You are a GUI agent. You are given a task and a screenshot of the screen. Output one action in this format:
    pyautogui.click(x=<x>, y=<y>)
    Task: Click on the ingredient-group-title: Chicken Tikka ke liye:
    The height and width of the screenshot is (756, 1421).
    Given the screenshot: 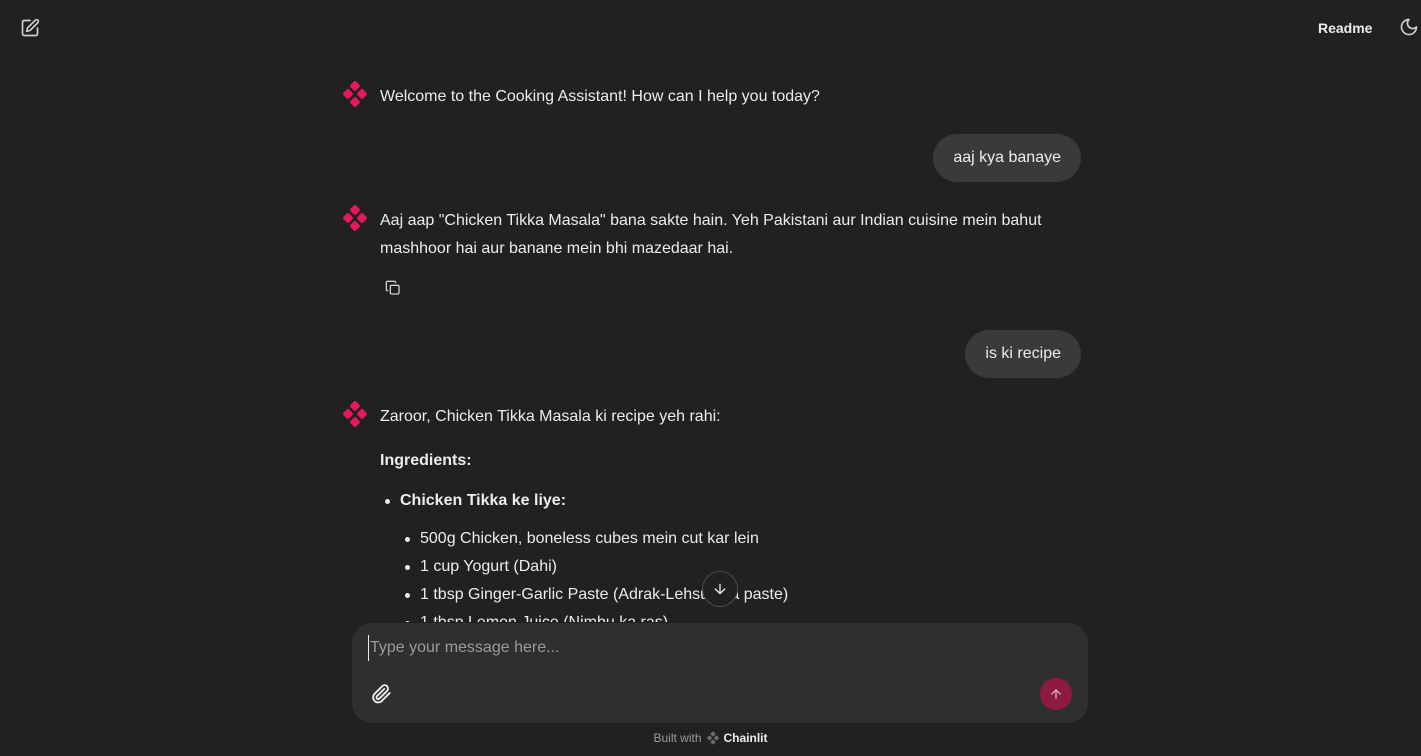 What is the action you would take?
    pyautogui.click(x=483, y=500)
    